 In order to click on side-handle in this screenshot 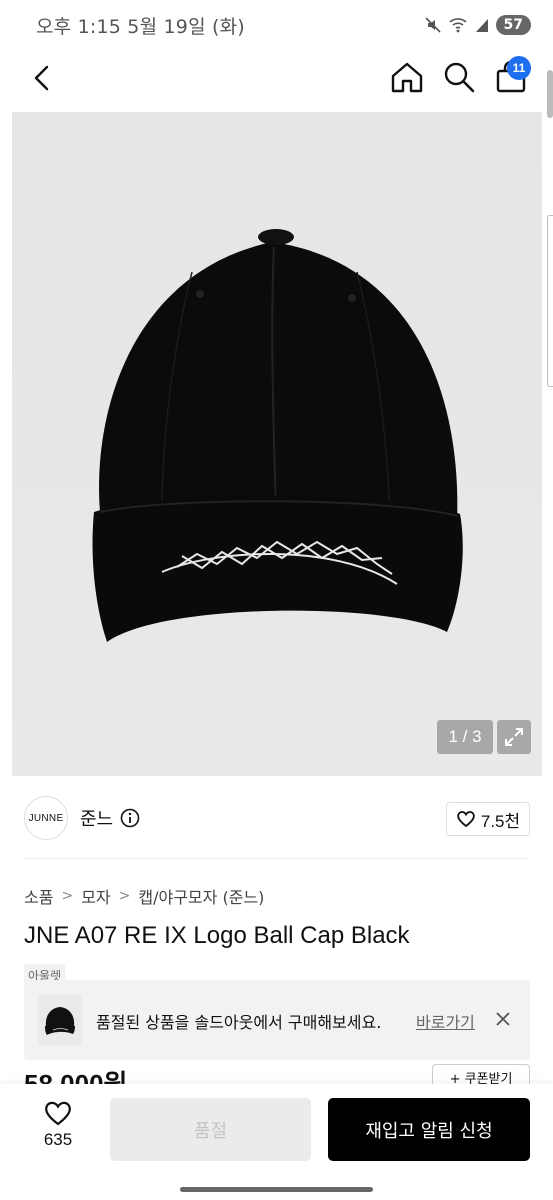, I will do `click(550, 301)`.